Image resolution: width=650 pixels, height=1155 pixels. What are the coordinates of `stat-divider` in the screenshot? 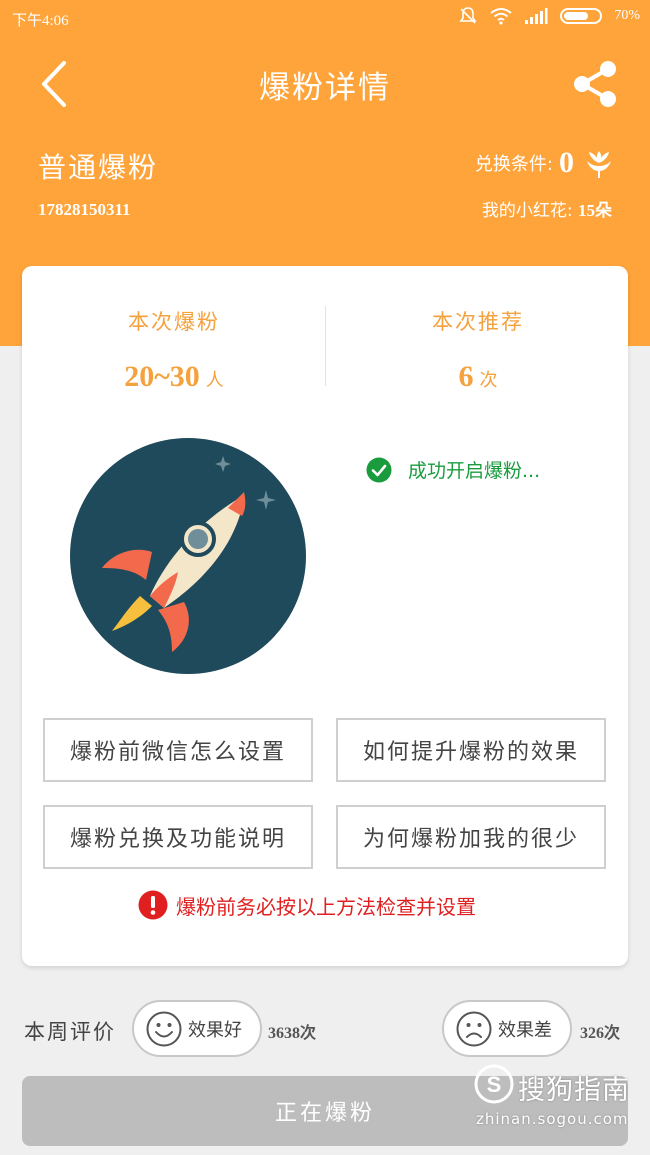 It's located at (325, 346).